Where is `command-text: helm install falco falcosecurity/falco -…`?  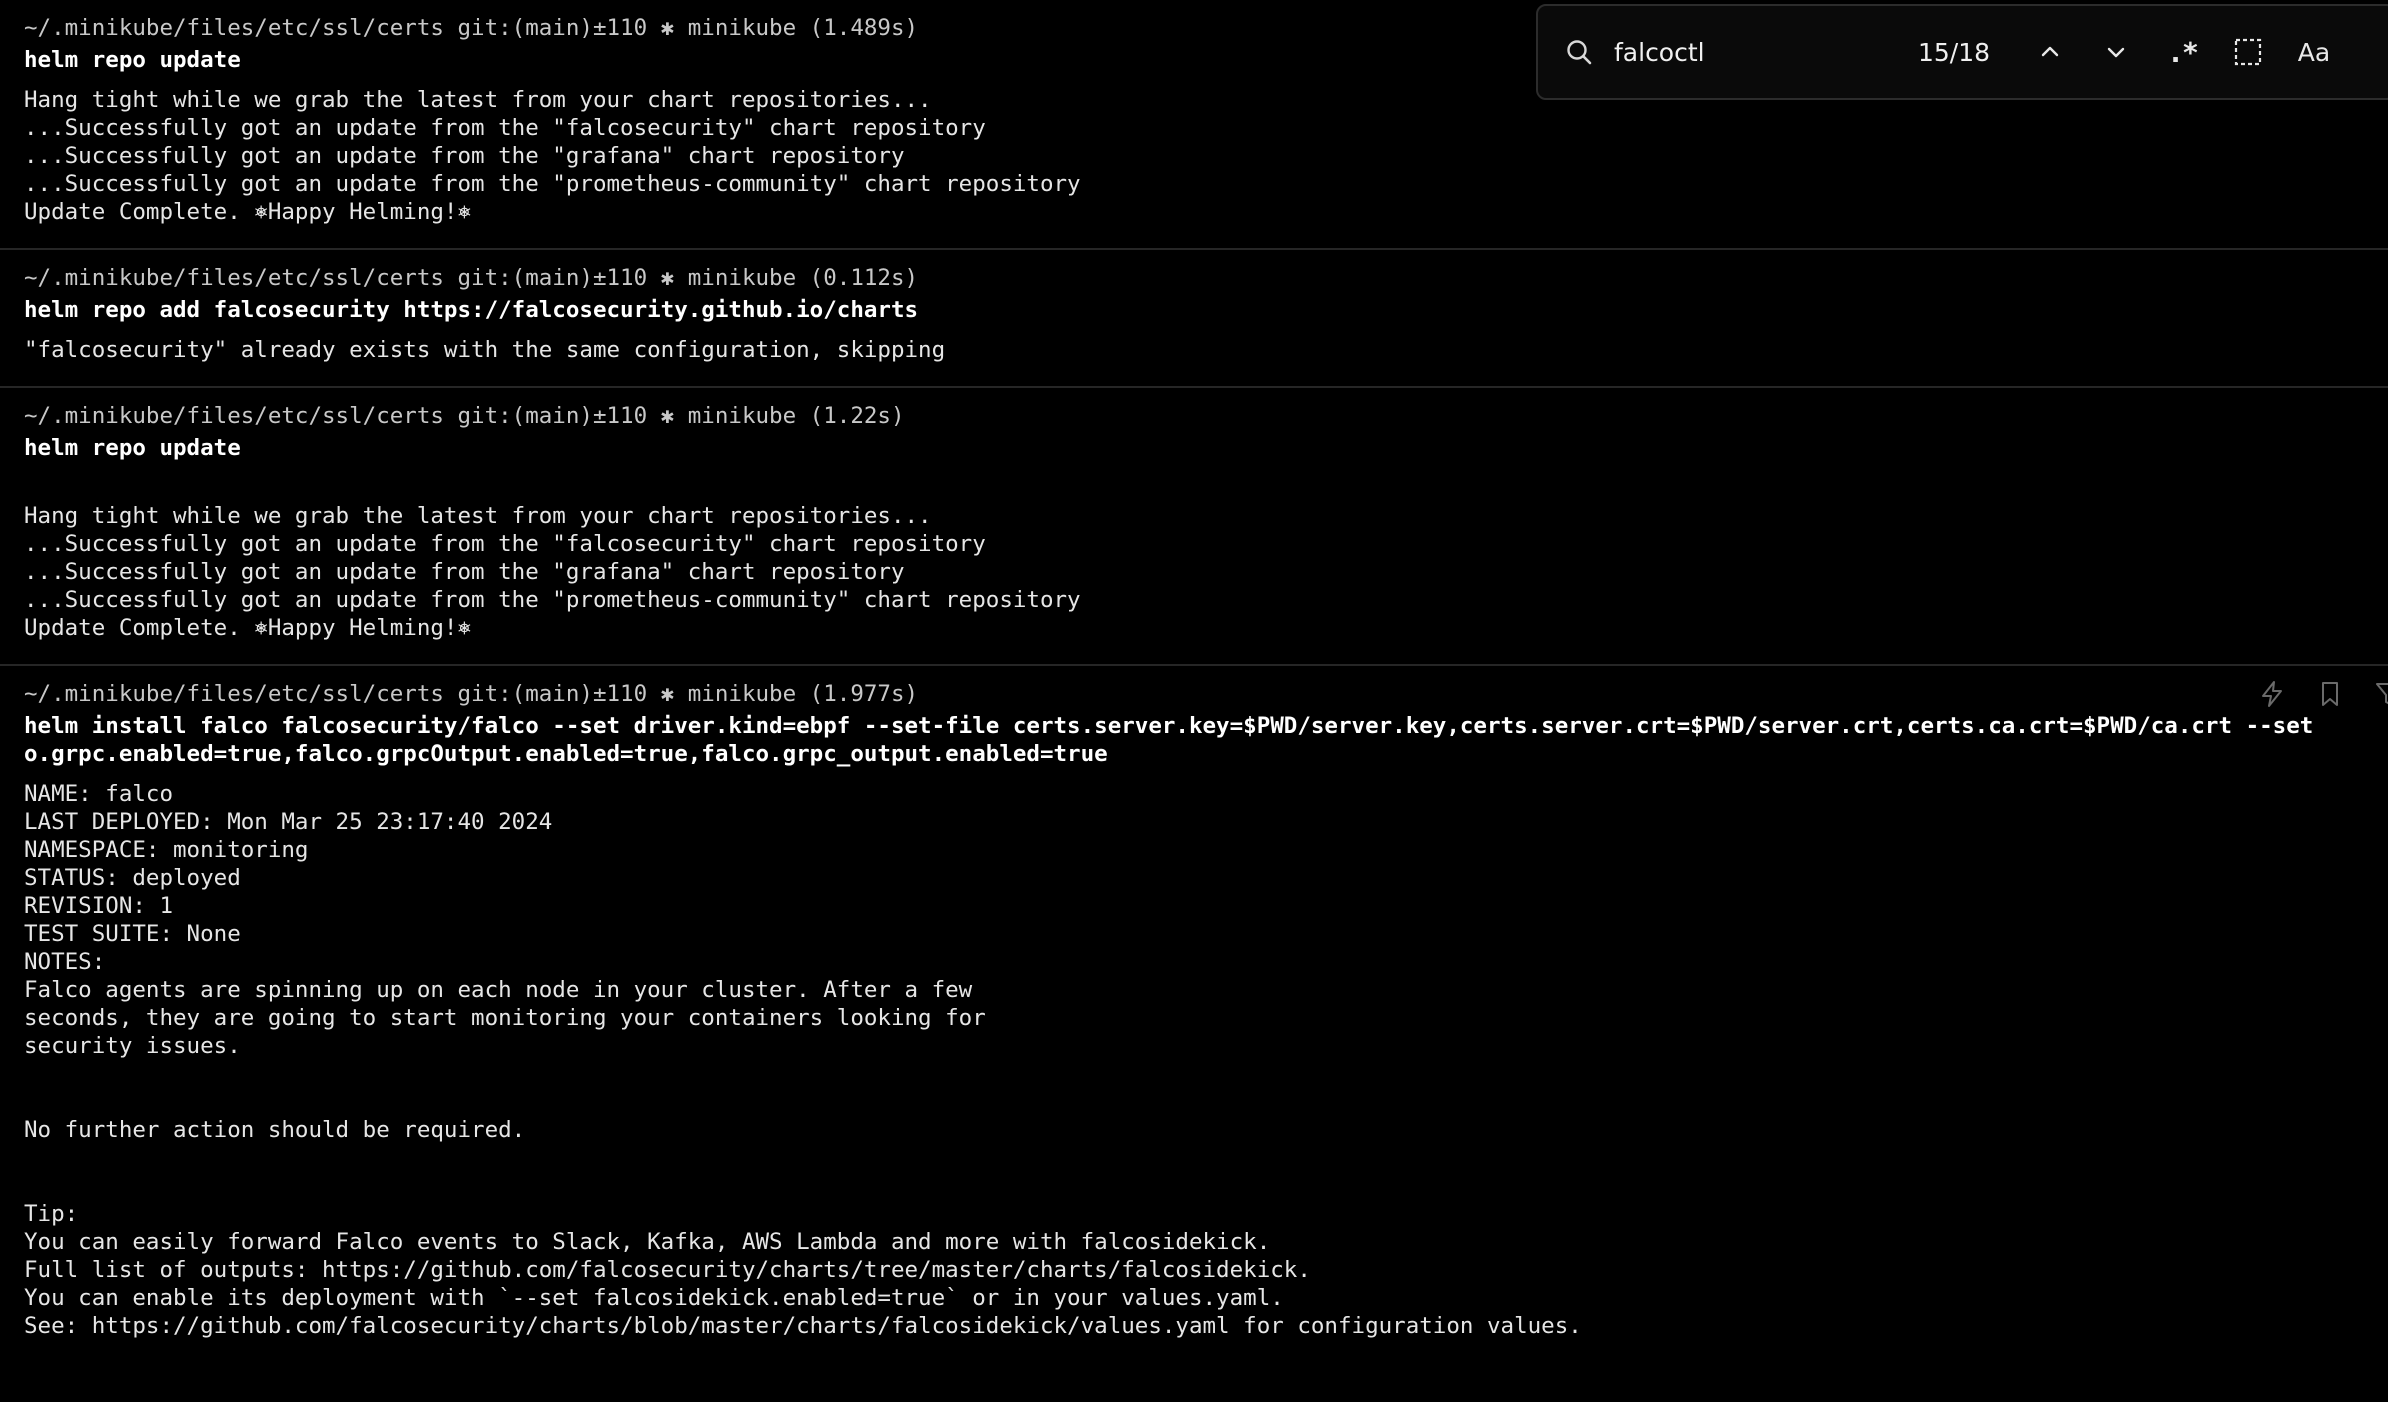 command-text: helm install falco falcosecurity/falco -… is located at coordinates (1169, 740).